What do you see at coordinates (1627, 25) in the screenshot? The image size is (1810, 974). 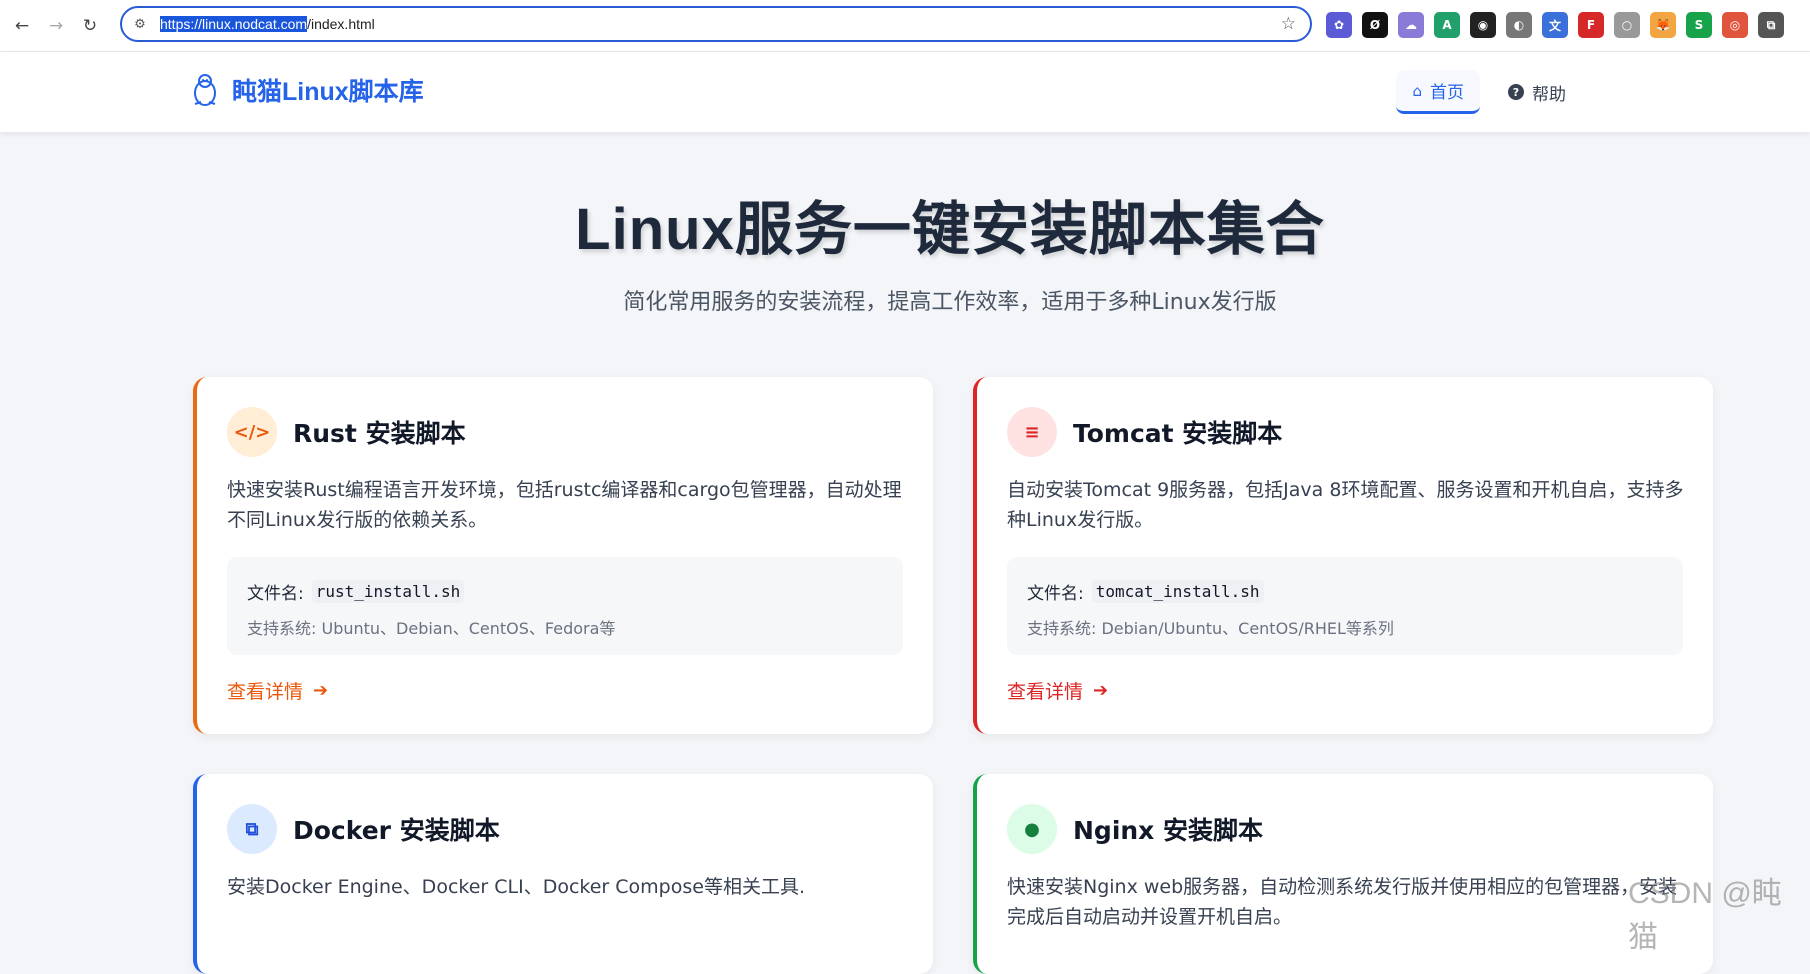 I see `ext-9-icon: ○` at bounding box center [1627, 25].